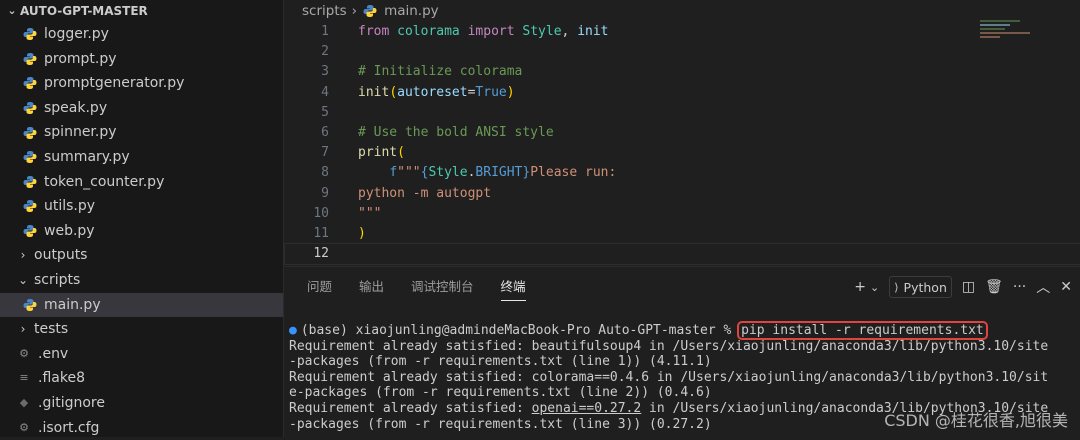  I want to click on code-line: 4init(autoreset=True), so click(682, 93).